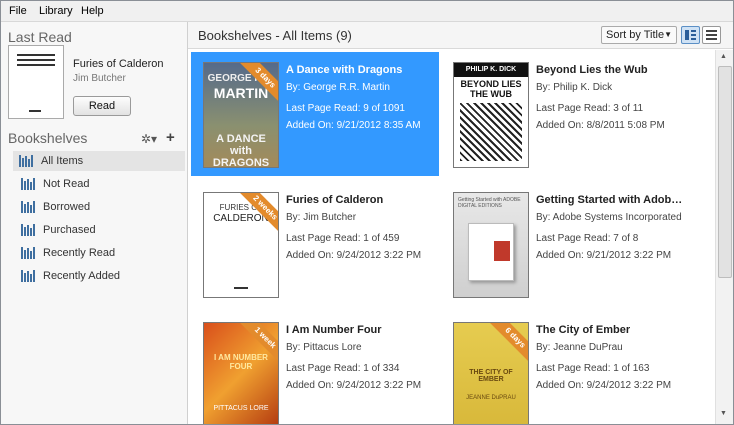  What do you see at coordinates (604, 255) in the screenshot?
I see `book-added: Added On: 9/21/2012 3:22 PM` at bounding box center [604, 255].